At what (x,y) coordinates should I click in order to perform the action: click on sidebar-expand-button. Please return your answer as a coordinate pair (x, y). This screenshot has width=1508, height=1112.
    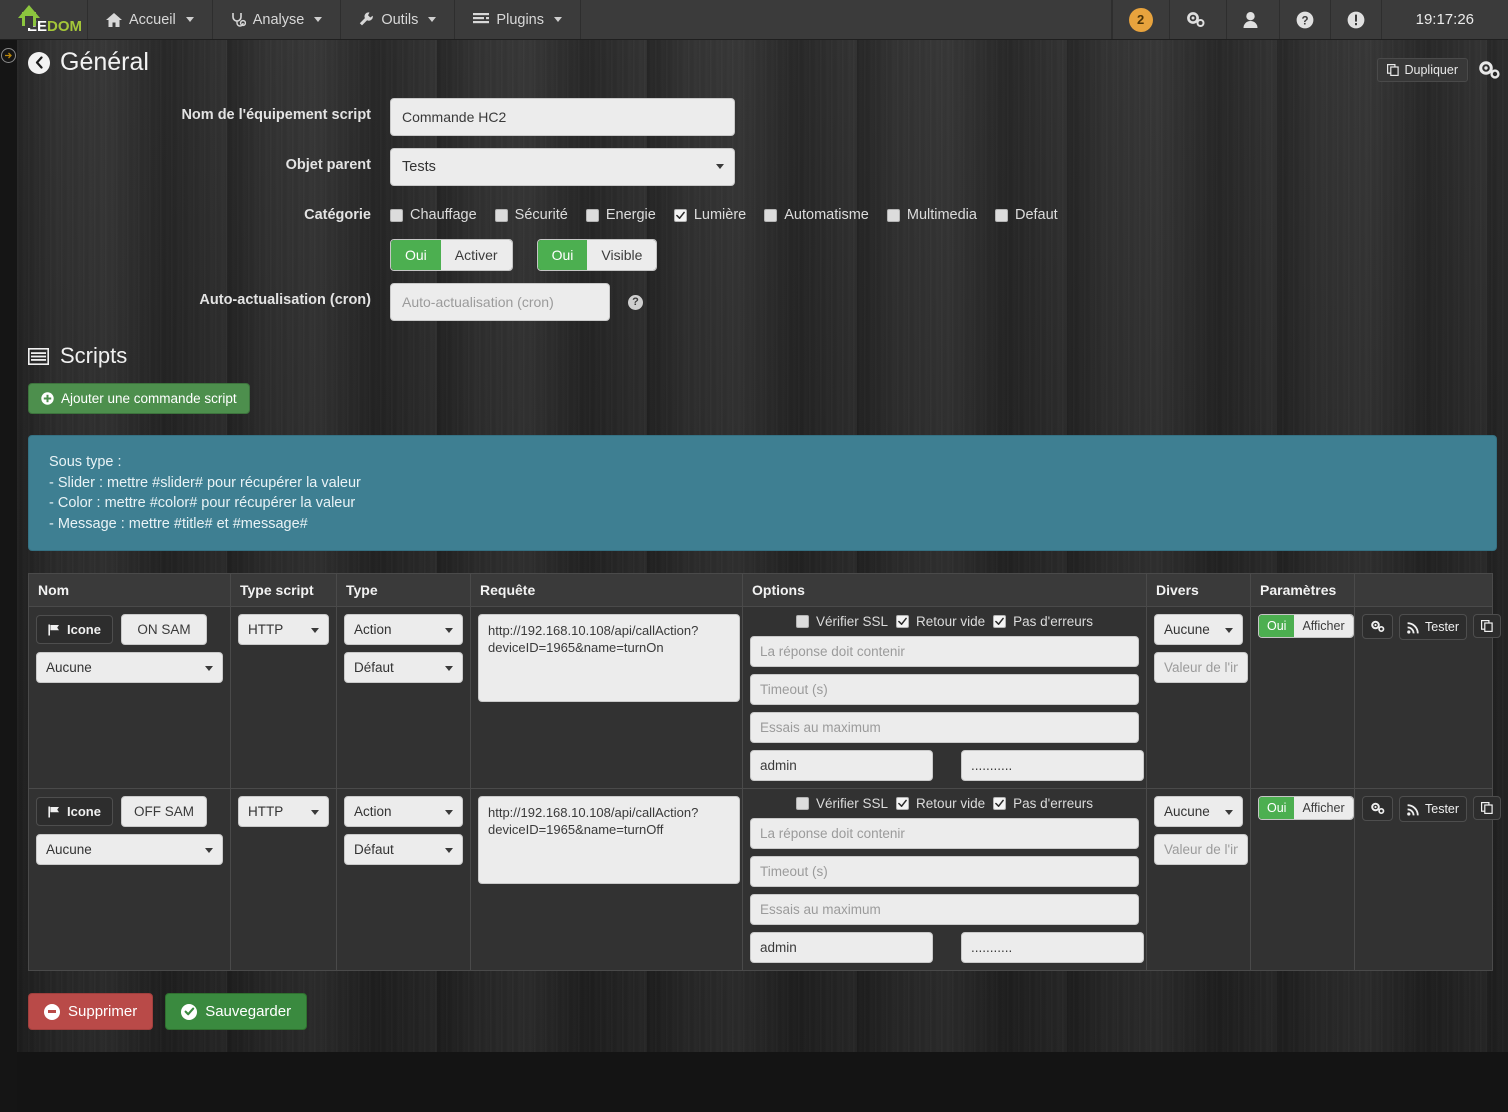
    Looking at the image, I should click on (8, 55).